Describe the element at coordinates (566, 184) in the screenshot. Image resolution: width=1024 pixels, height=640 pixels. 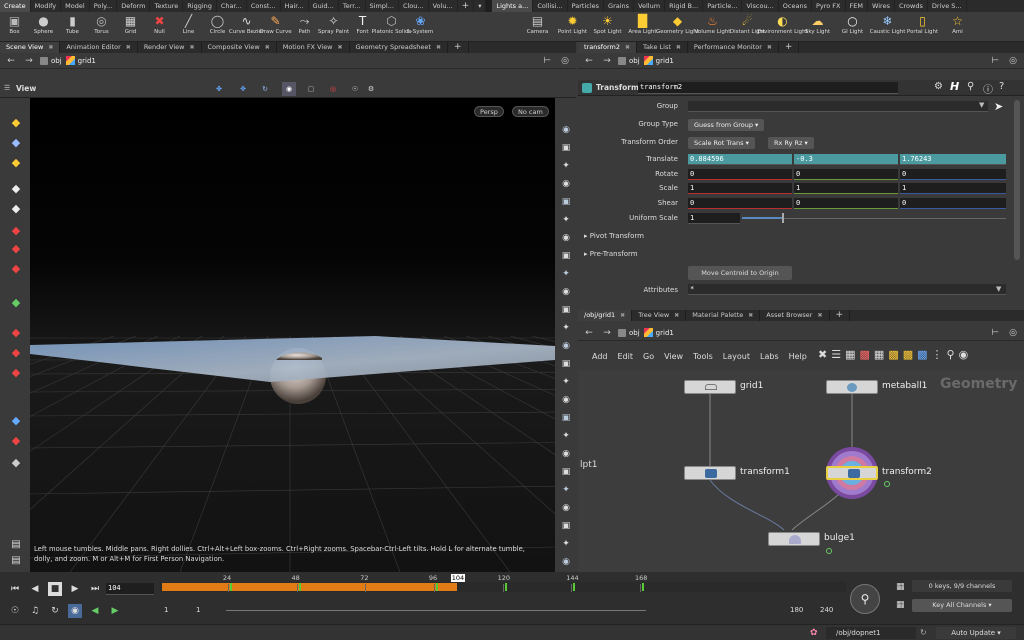
I see `lightbulb-icon: ◉` at that location.